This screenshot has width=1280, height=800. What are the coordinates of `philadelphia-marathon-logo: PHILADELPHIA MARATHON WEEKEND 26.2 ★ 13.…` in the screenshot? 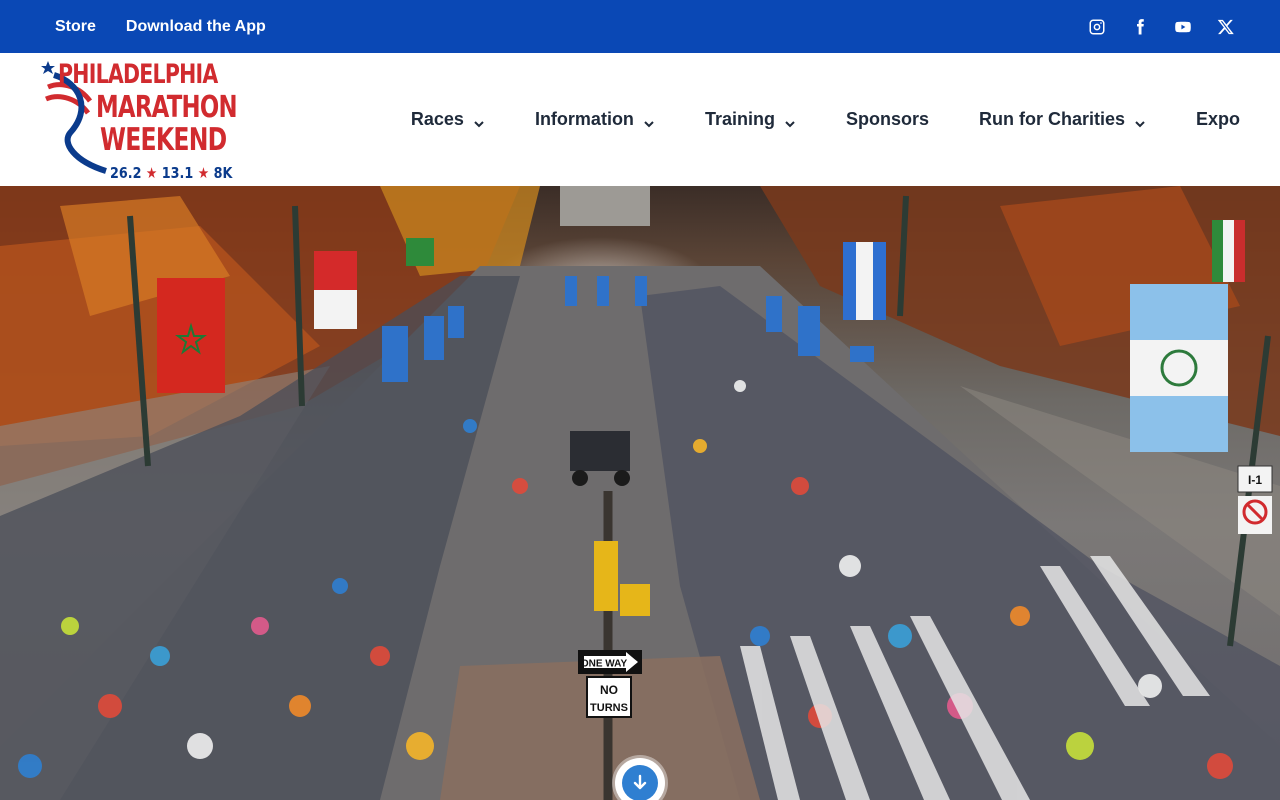 It's located at (140, 120).